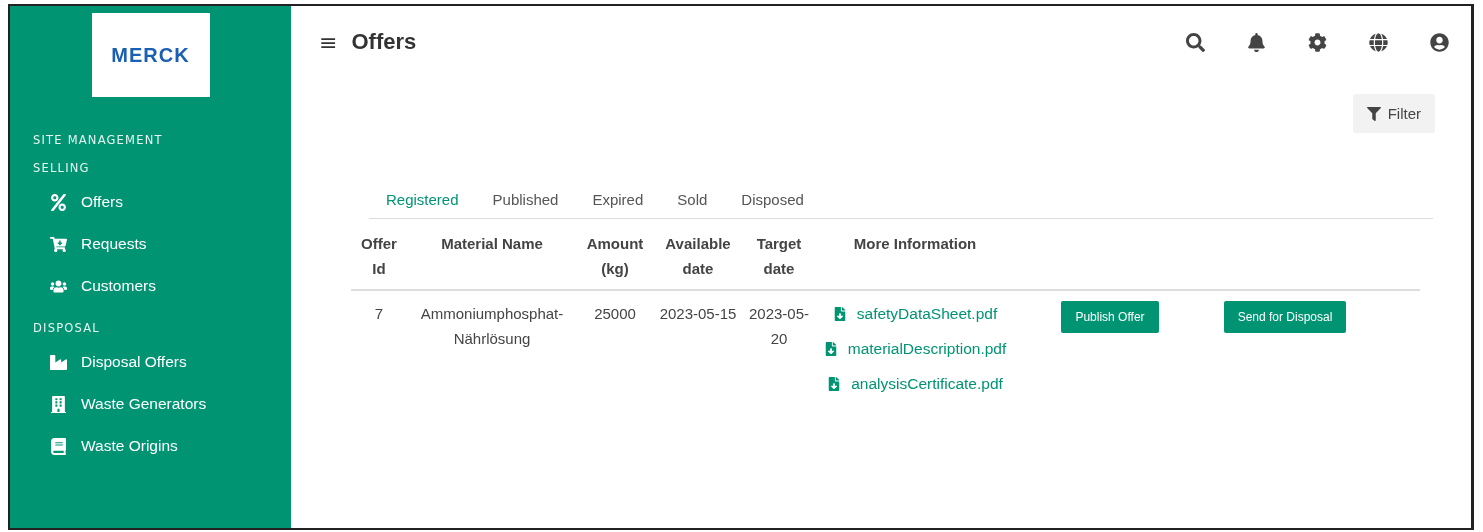 This screenshot has height=532, width=1483. Describe the element at coordinates (915, 244) in the screenshot. I see `column-header: More Information` at that location.